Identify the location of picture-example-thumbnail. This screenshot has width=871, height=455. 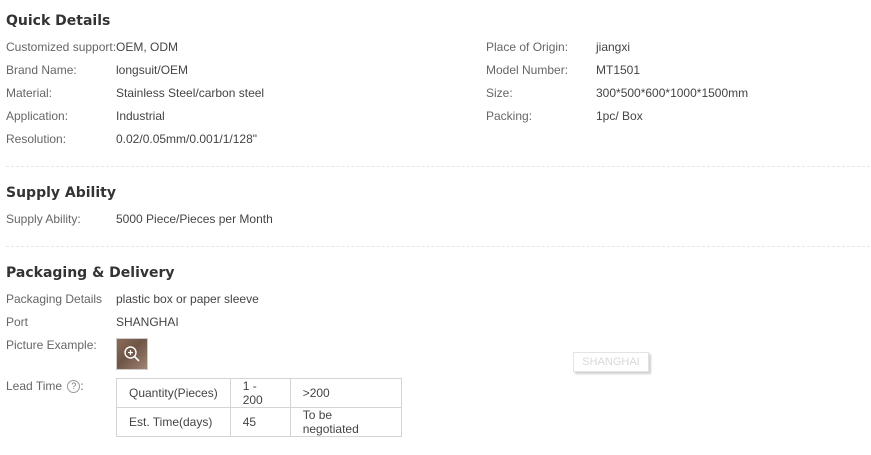
(132, 354).